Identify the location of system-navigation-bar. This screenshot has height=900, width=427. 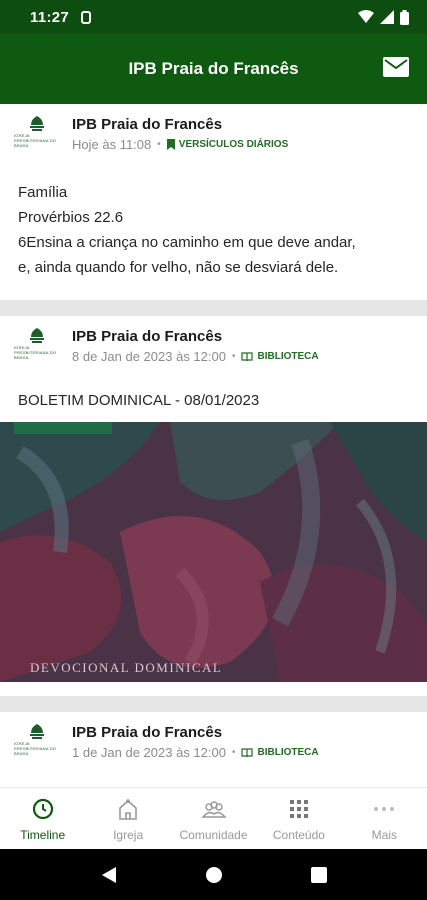
(213, 874).